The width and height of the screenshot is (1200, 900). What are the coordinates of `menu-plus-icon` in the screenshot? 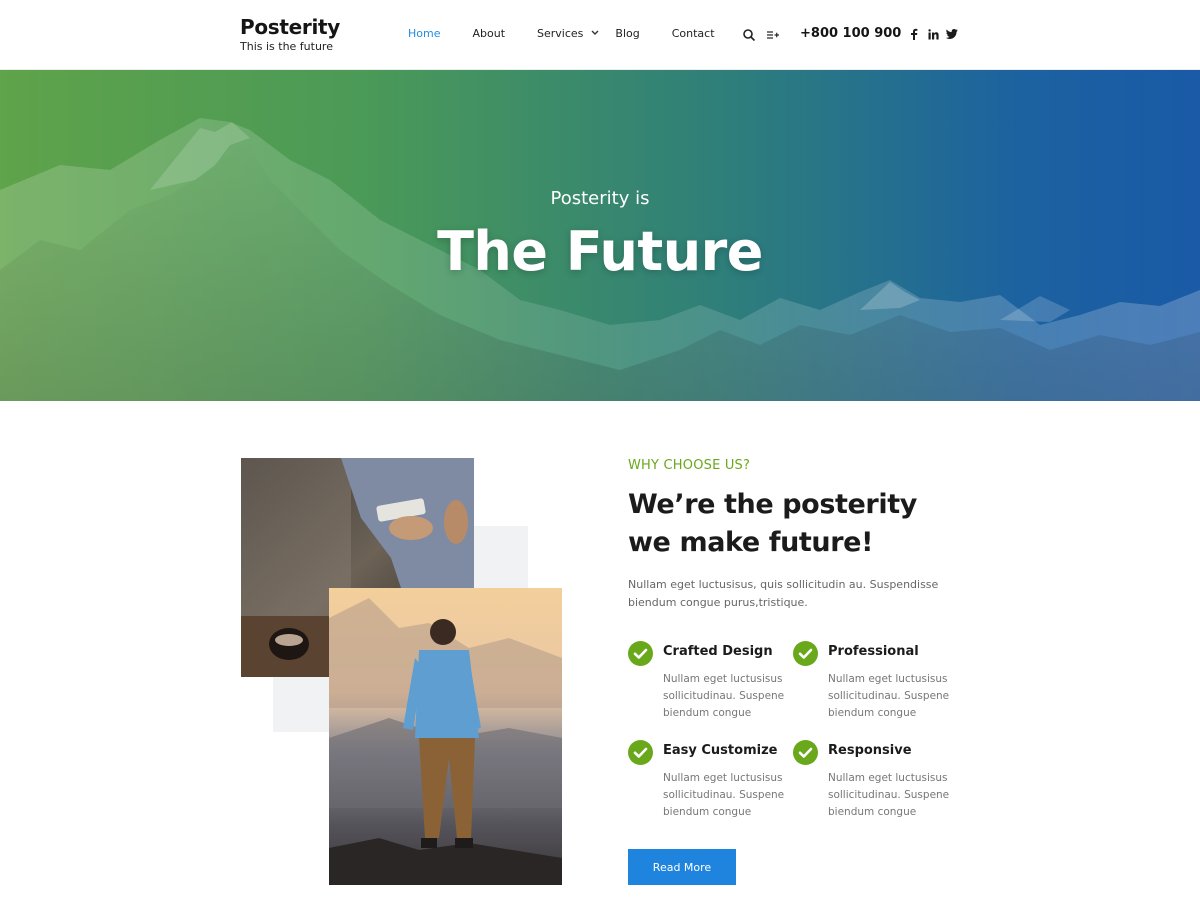 It's located at (773, 34).